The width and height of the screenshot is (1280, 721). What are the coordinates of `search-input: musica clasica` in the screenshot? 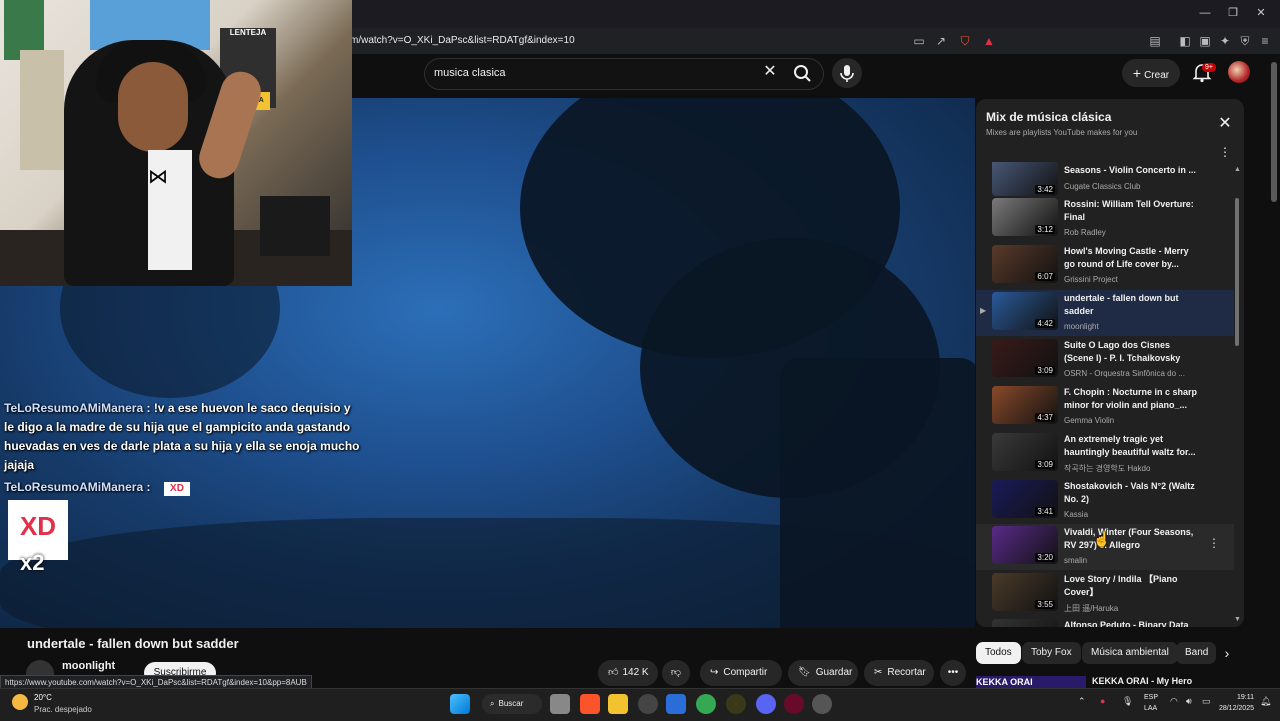 It's located at (470, 73).